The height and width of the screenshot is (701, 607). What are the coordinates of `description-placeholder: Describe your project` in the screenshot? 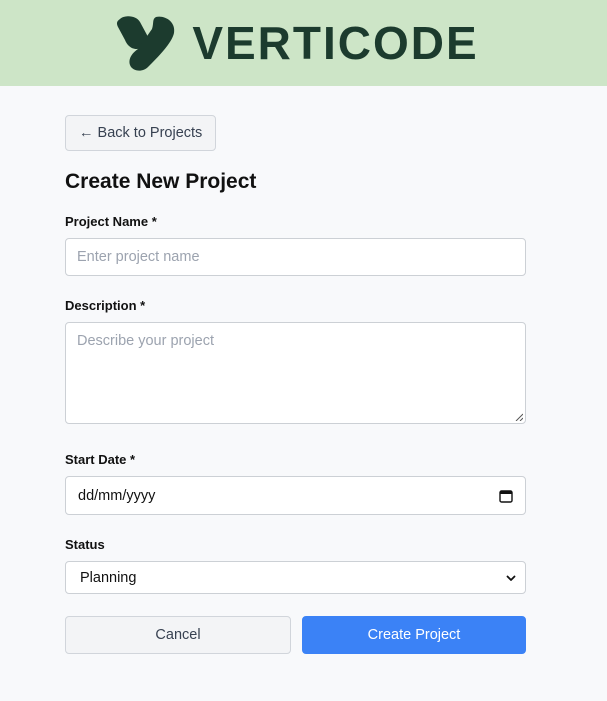 It's located at (145, 341).